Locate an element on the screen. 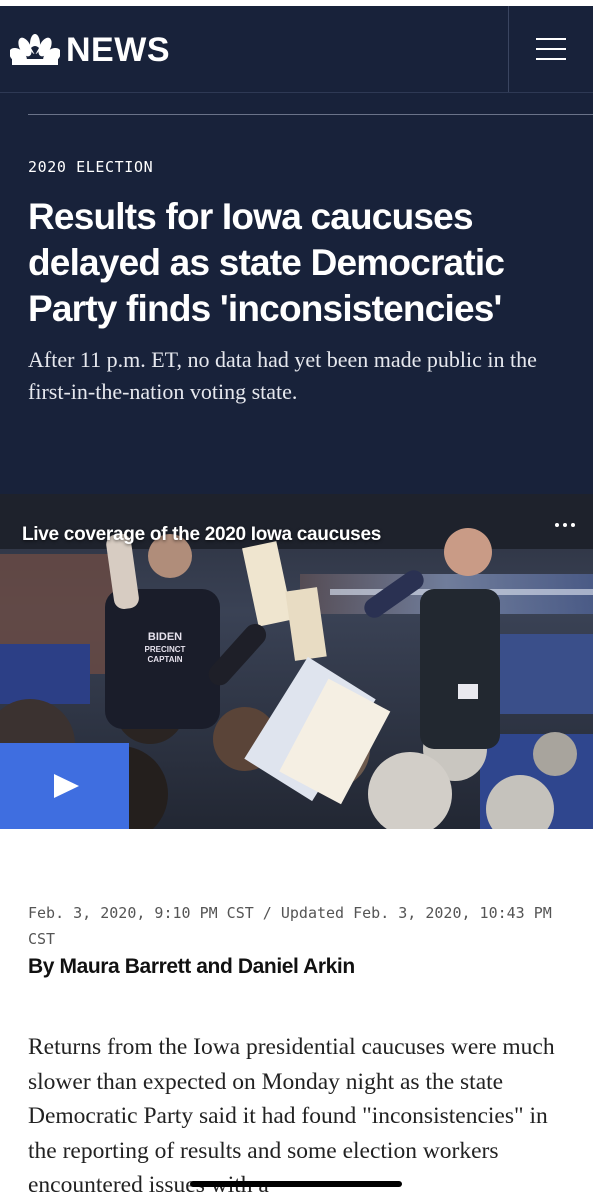 This screenshot has height=1200, width=593. more-options-icon is located at coordinates (565, 525).